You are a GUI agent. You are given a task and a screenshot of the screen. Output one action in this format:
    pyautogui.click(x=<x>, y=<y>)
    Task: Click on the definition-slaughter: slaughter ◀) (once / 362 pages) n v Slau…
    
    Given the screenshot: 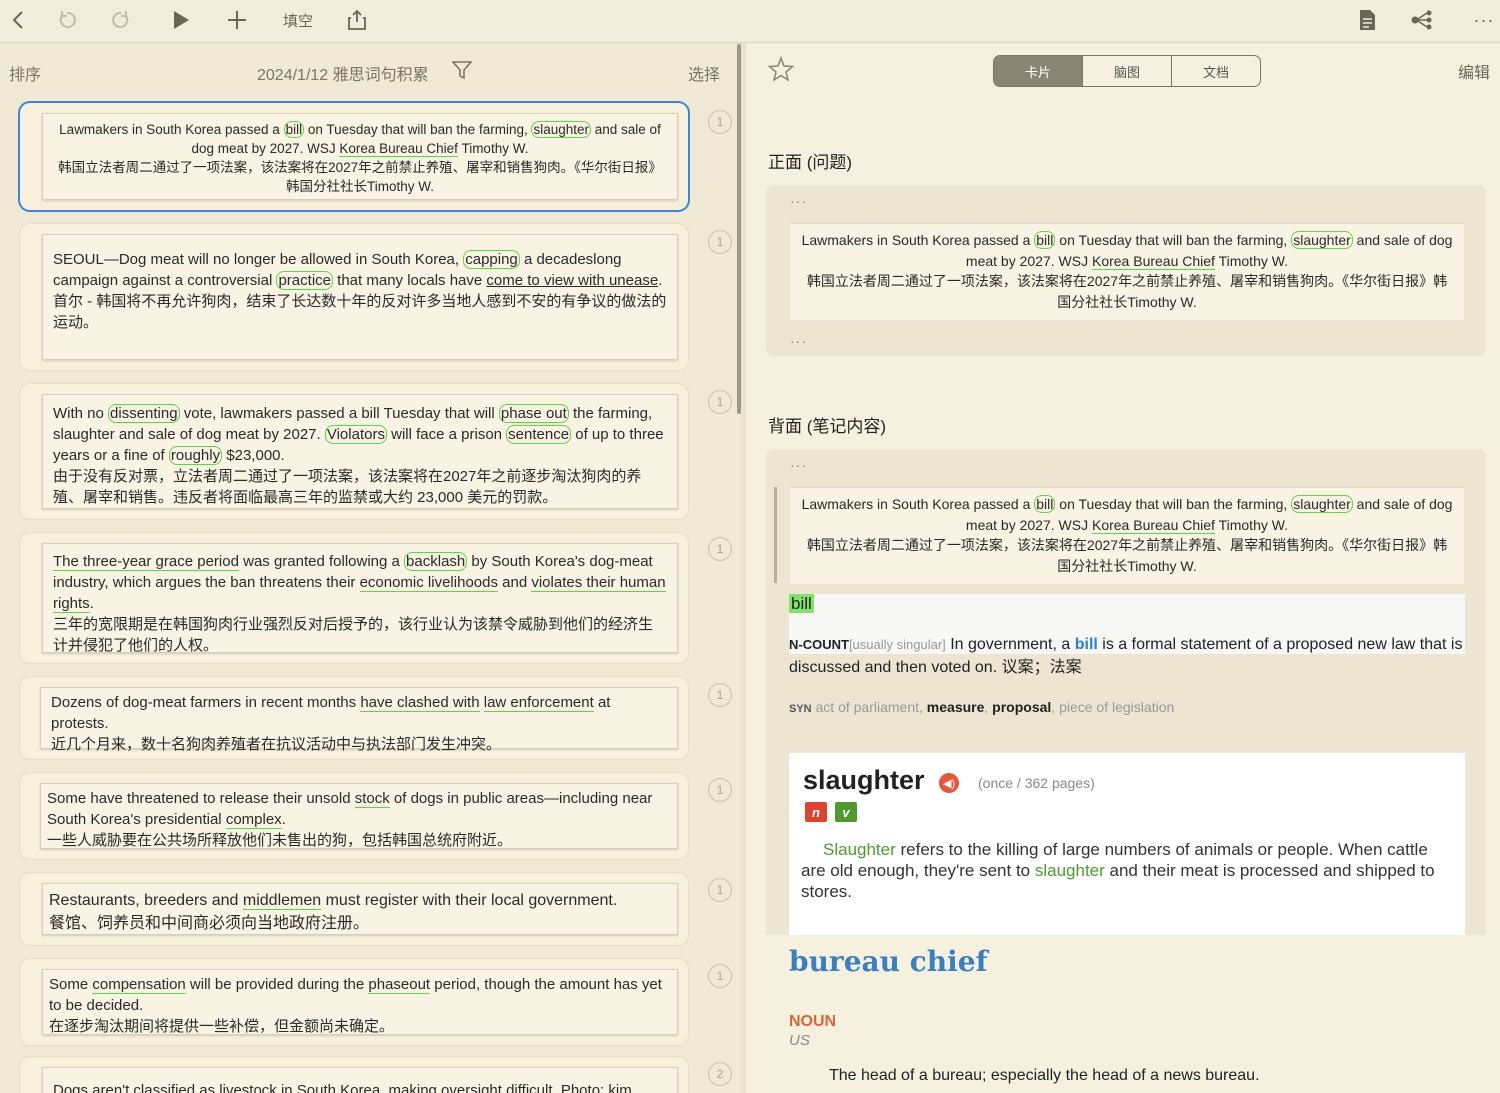 What is the action you would take?
    pyautogui.click(x=1127, y=846)
    